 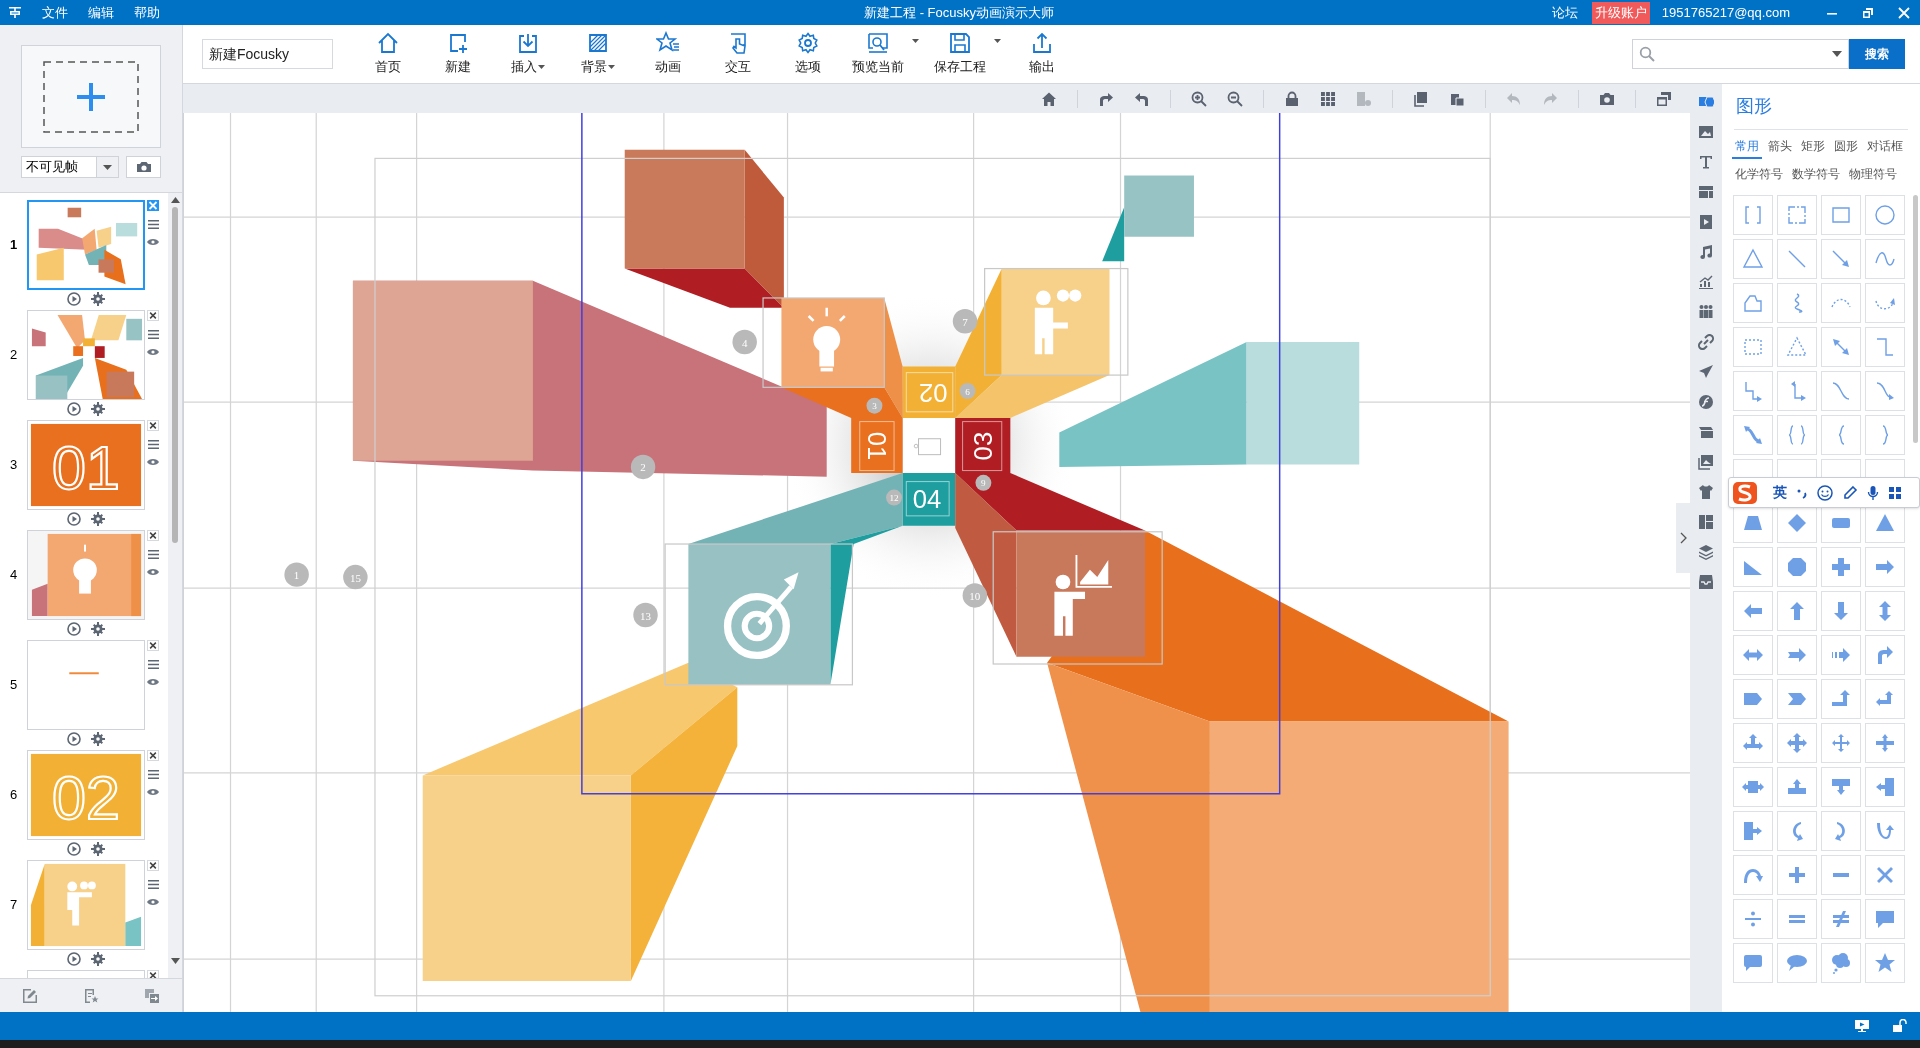 I want to click on shape-category-tab: 箭头, so click(x=1780, y=147).